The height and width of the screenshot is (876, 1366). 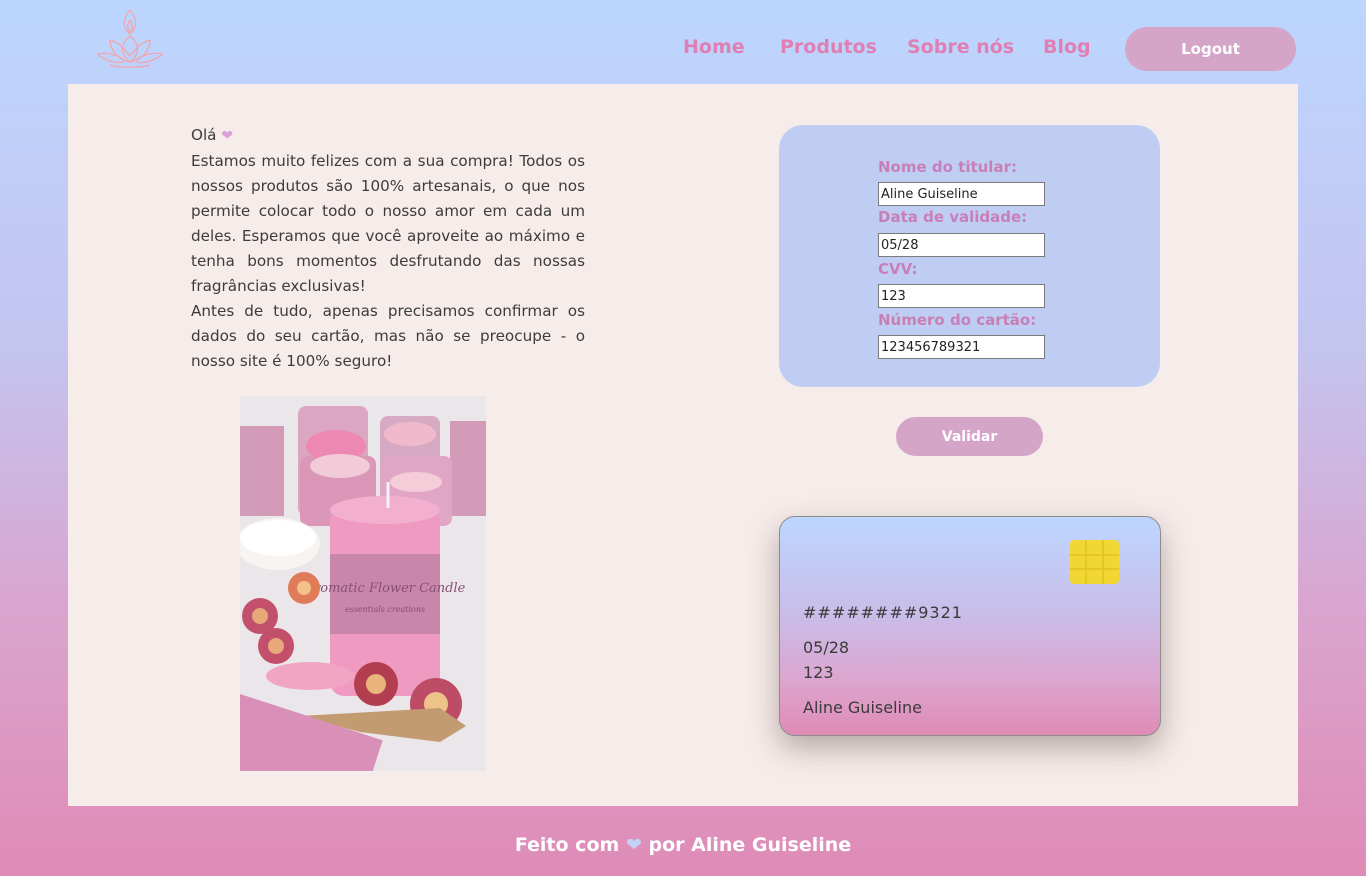 What do you see at coordinates (567, 845) in the screenshot?
I see `footer-prefix: Feito com` at bounding box center [567, 845].